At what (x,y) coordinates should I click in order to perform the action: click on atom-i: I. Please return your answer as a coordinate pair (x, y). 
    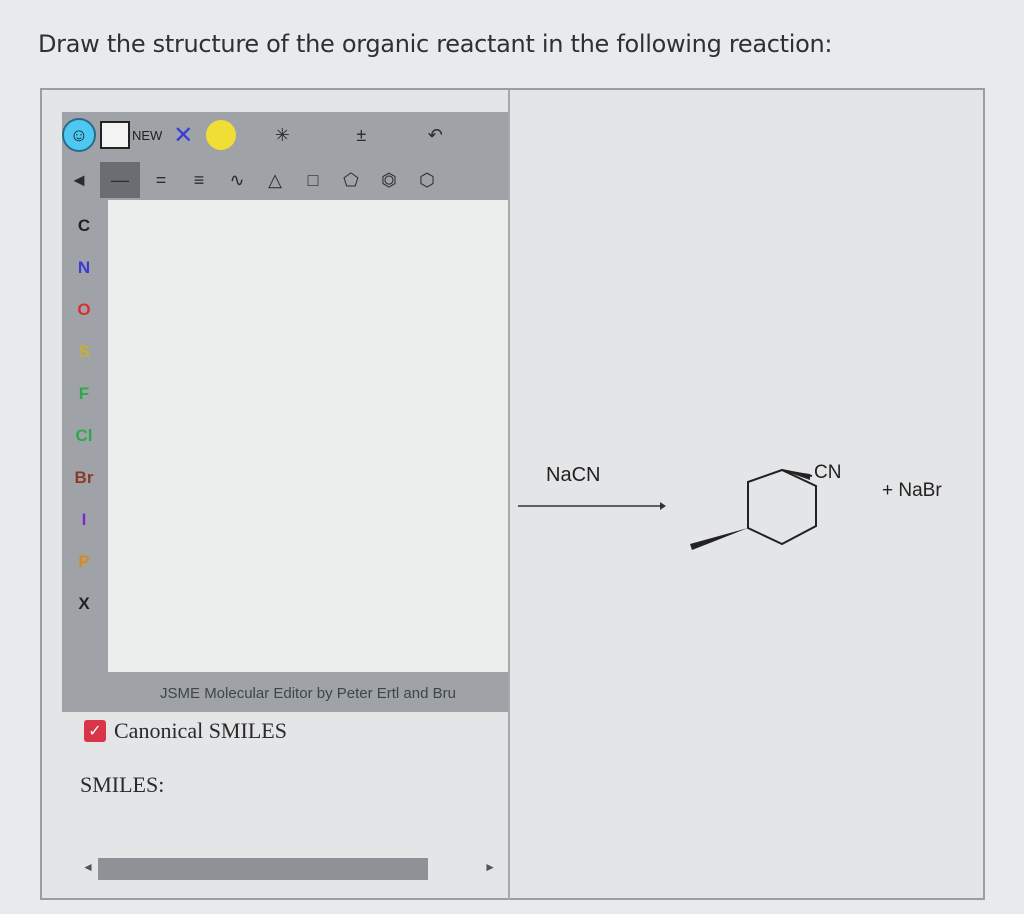
    Looking at the image, I should click on (84, 520).